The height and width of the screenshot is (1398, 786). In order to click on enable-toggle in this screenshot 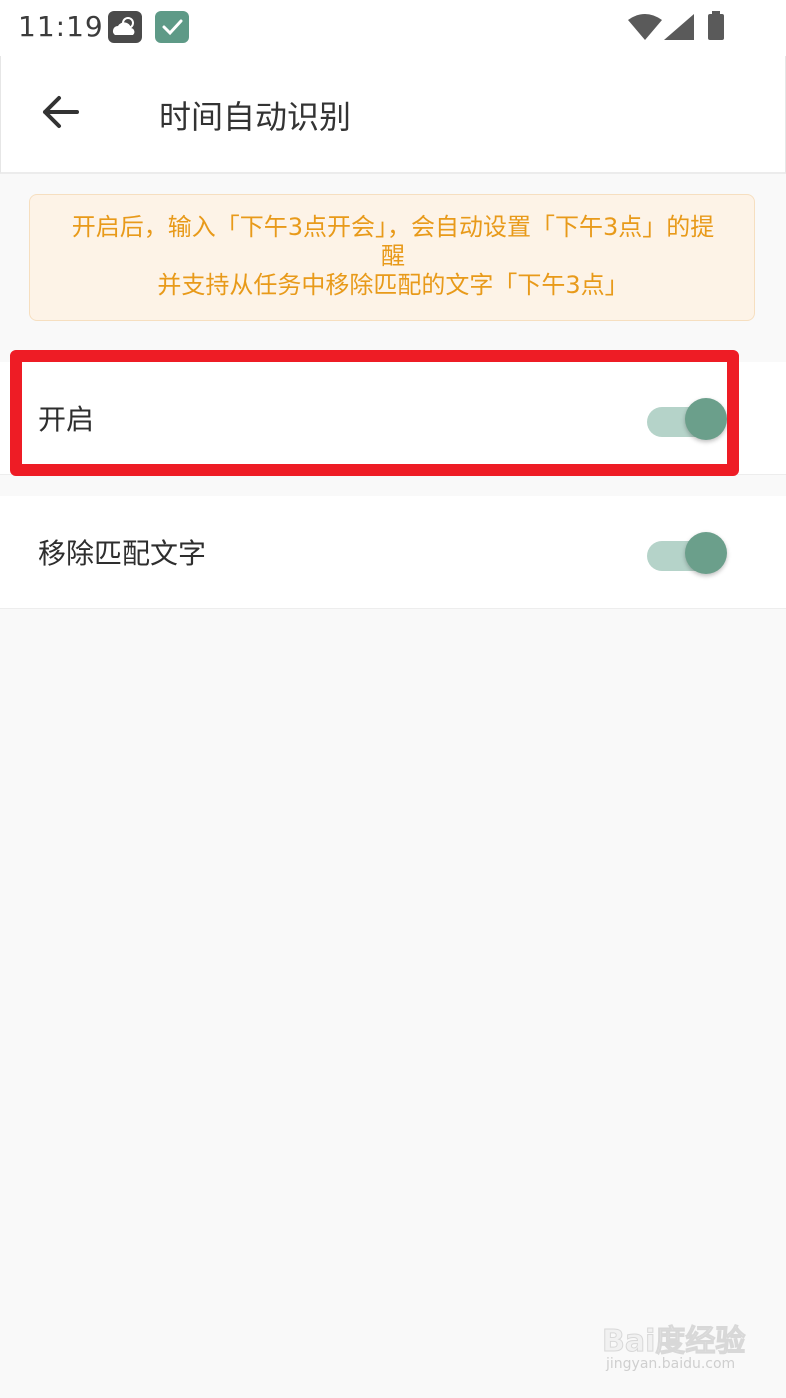, I will do `click(688, 419)`.